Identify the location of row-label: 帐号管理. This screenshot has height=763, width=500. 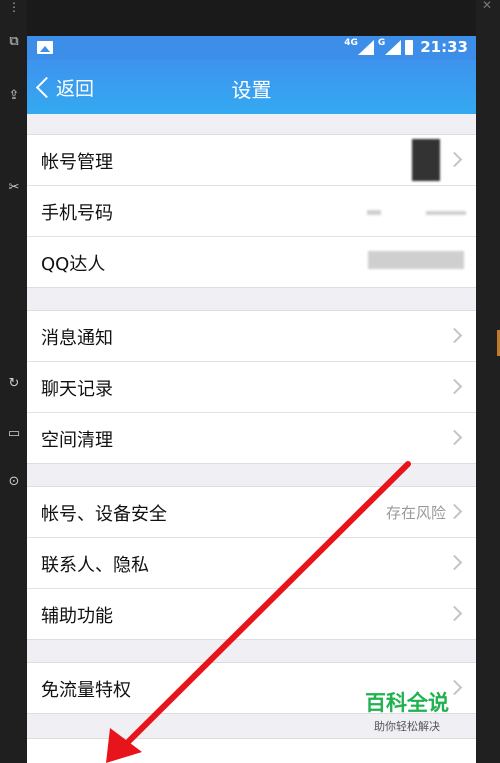
(77, 162).